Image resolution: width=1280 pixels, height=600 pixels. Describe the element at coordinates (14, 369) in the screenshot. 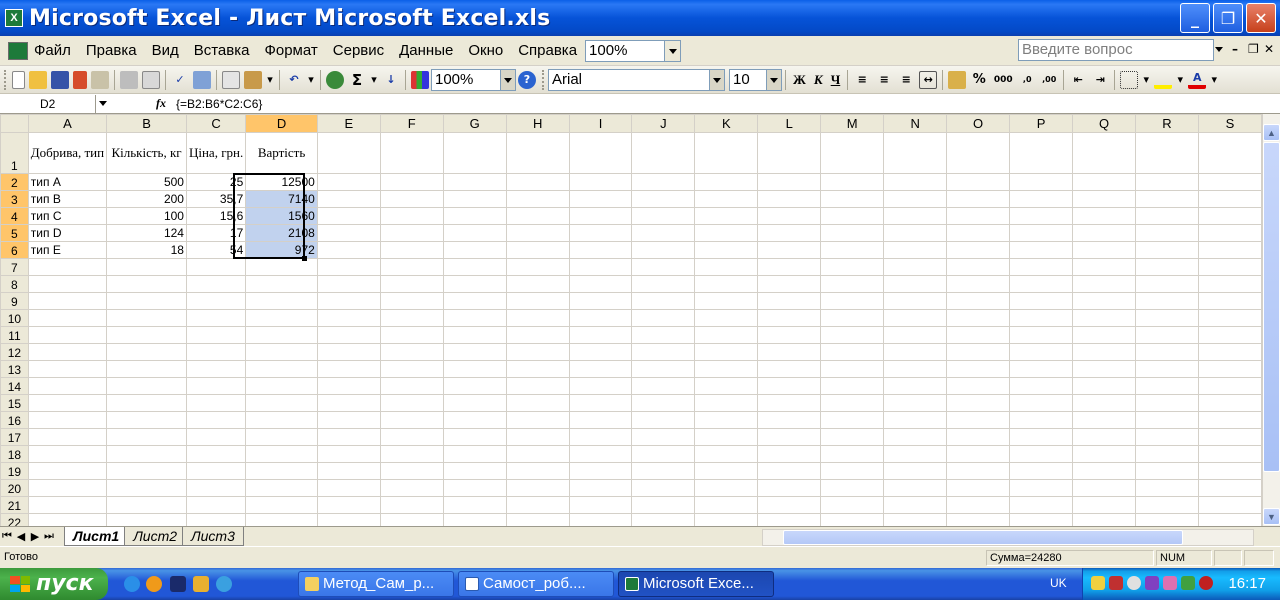

I see `row-header: 13` at that location.